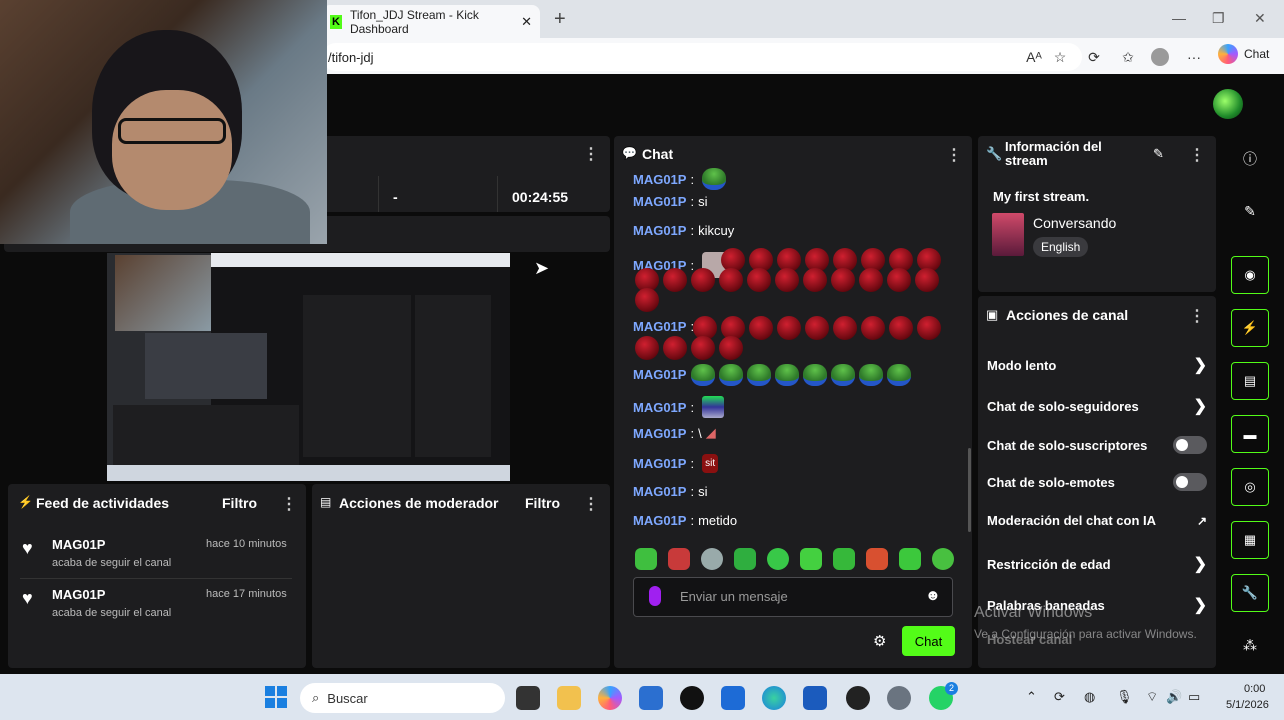  I want to click on show-hidden-icons-icon: ⌃, so click(1031, 697).